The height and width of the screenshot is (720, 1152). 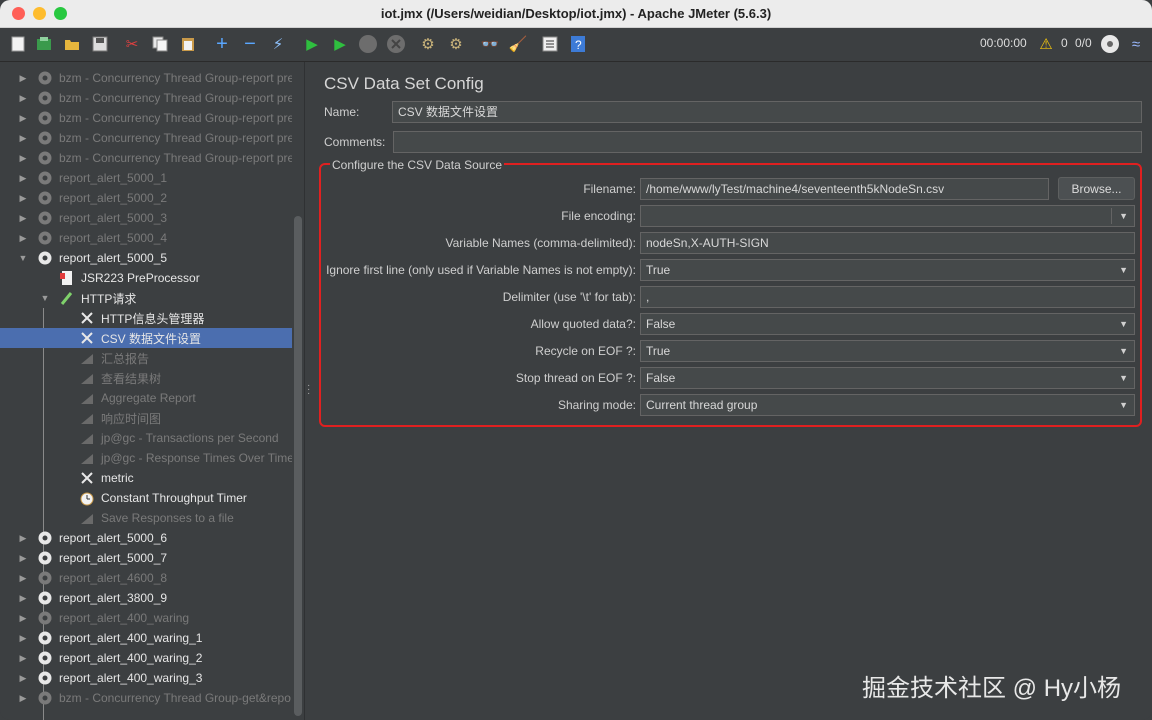 I want to click on templates-icon, so click(x=44, y=44).